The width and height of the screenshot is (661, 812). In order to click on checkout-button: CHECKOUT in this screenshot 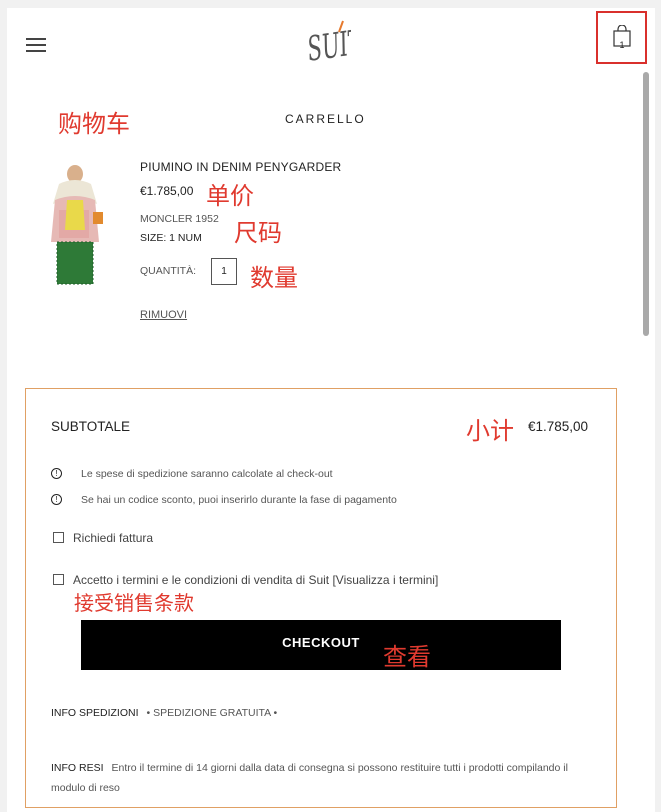, I will do `click(321, 645)`.